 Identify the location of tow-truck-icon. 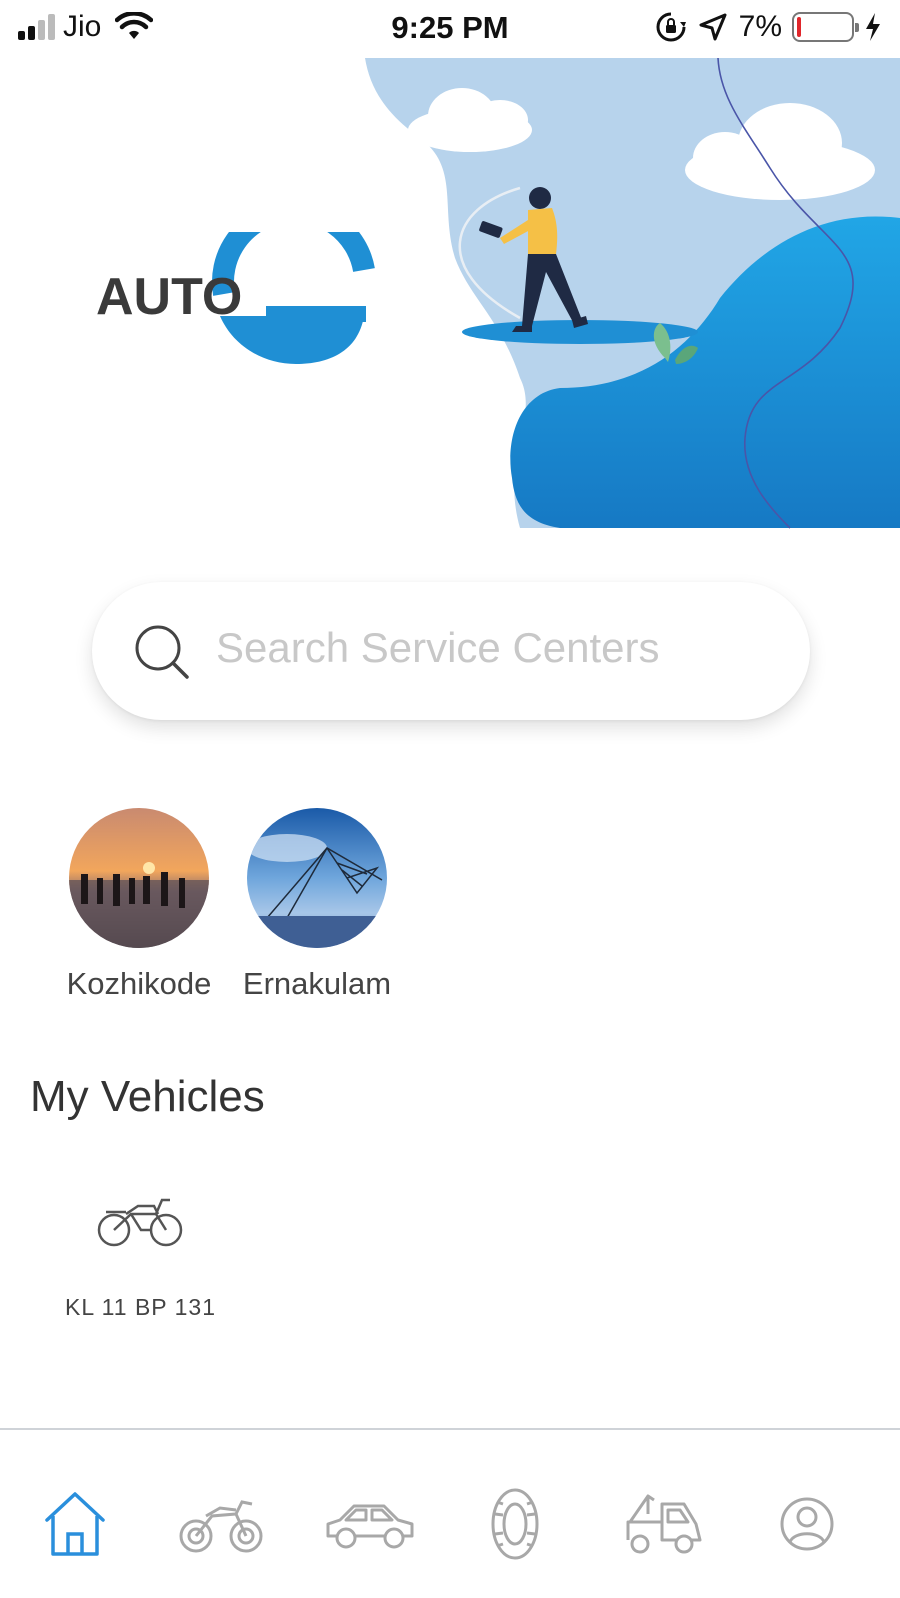
(664, 1524).